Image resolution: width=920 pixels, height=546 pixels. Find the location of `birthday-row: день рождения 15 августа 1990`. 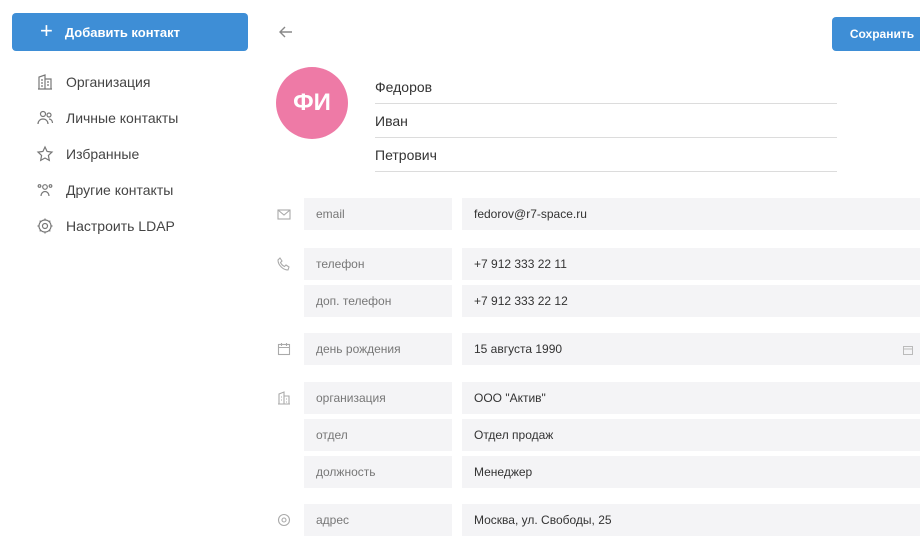

birthday-row: день рождения 15 августа 1990 is located at coordinates (598, 349).